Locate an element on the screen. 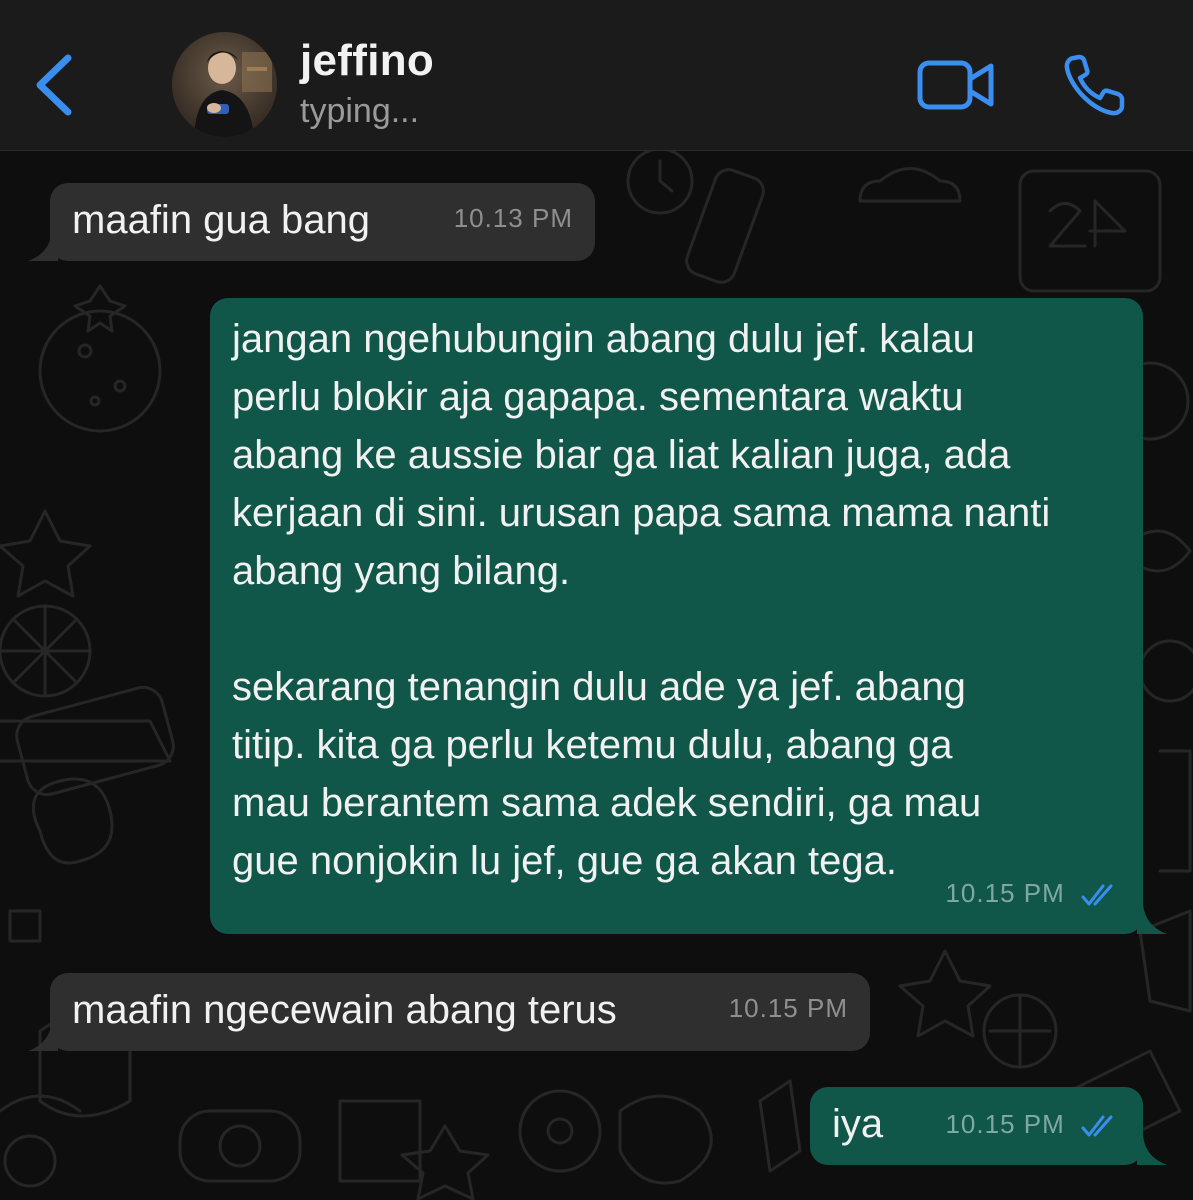 Image resolution: width=1193 pixels, height=1200 pixels. contact-name: jeffino is located at coordinates (367, 61).